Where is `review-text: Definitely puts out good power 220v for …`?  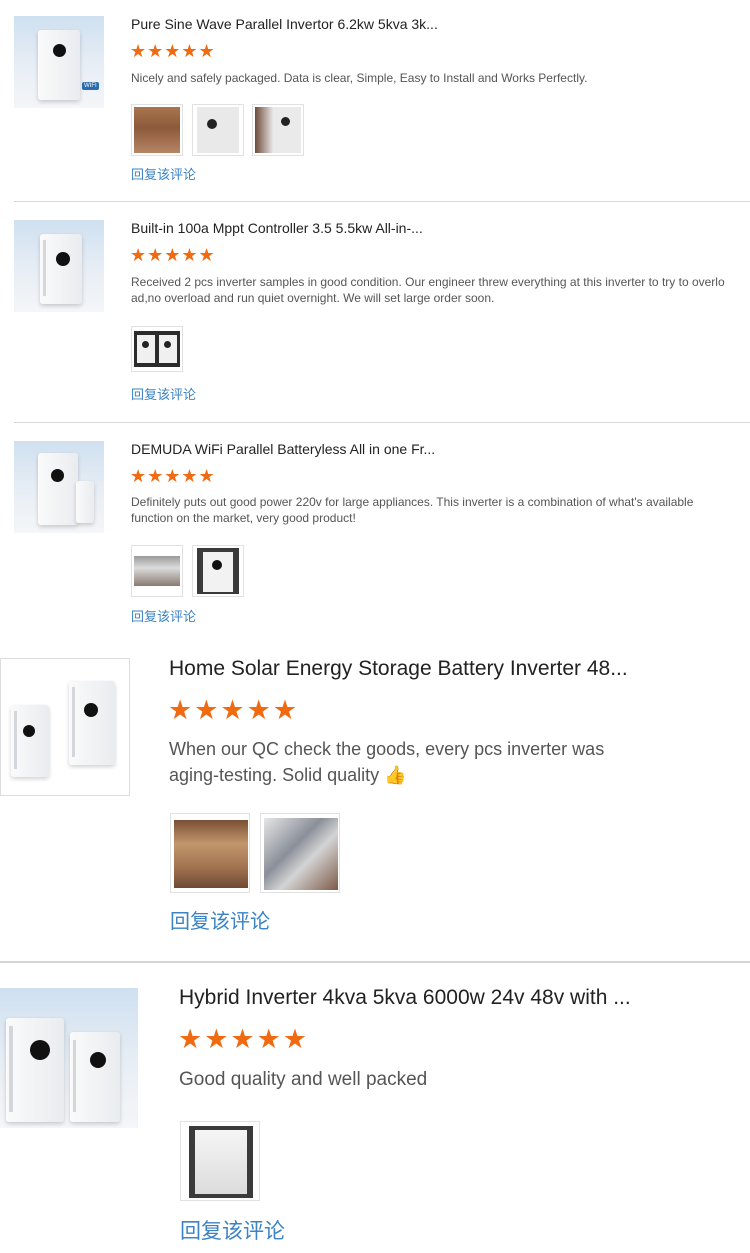 review-text: Definitely puts out good power 220v for … is located at coordinates (412, 510).